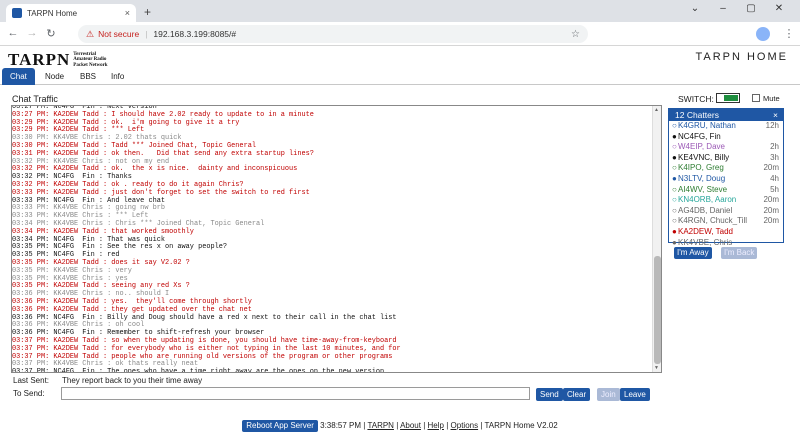 This screenshot has width=800, height=439. What do you see at coordinates (771, 98) in the screenshot?
I see `mute-label: Mute` at bounding box center [771, 98].